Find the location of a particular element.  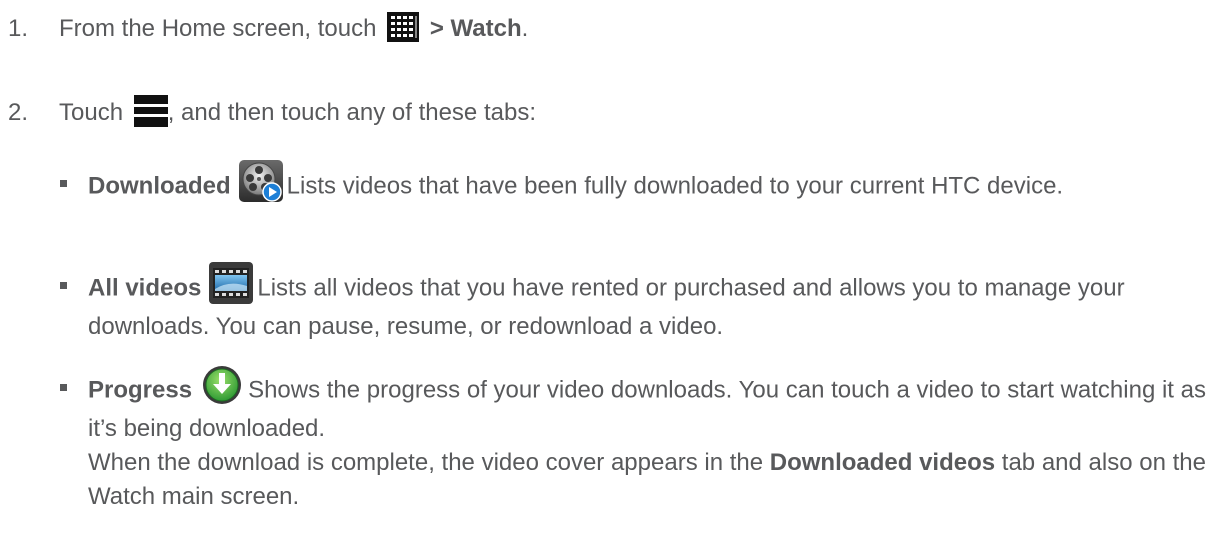

step-text: Touch is located at coordinates (94, 112).